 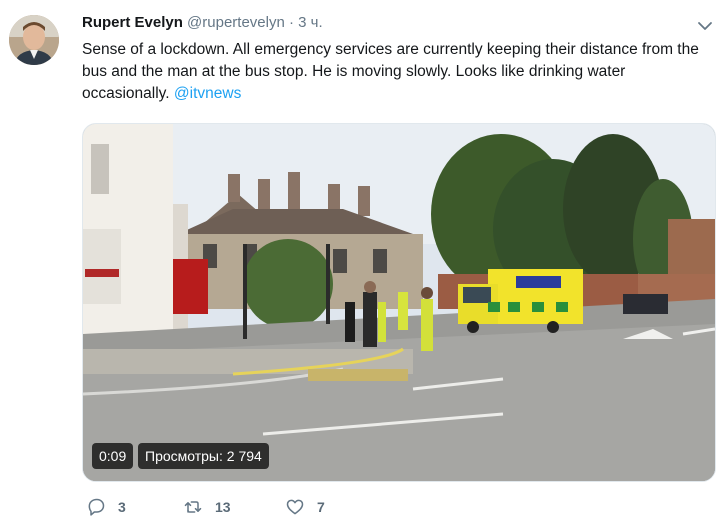 I want to click on tweet-actions: 3 13 7, so click(x=362, y=508).